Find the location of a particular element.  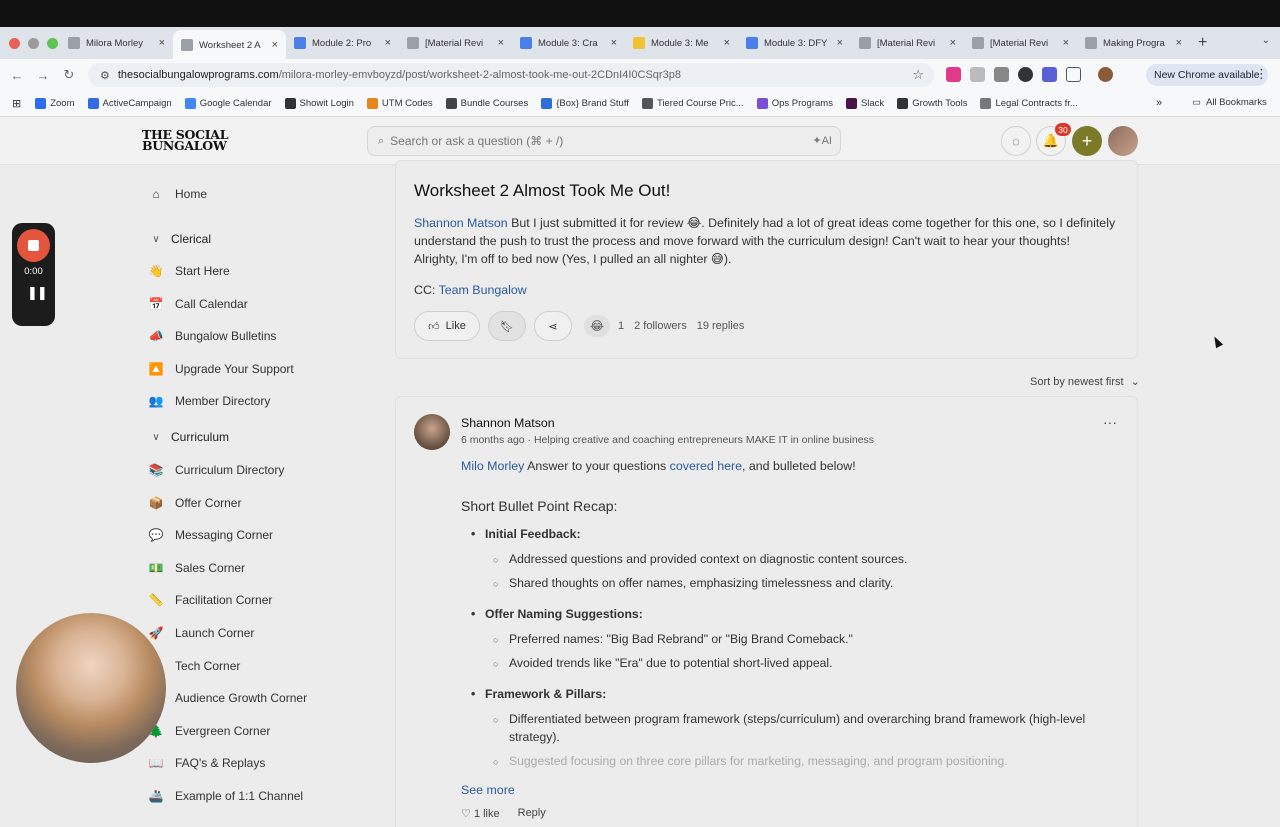

sidebar-item-evergreen-corner: 🌲 Evergreen Corner is located at coordinates (209, 731).